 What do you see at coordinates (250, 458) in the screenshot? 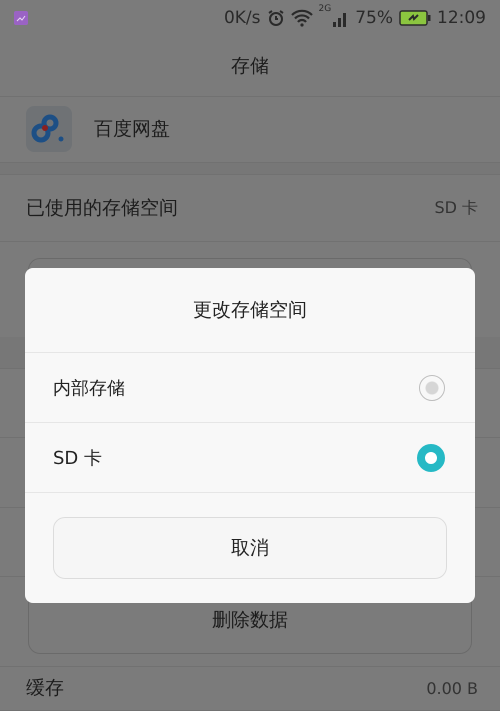
I see `storage-option: SD 卡` at bounding box center [250, 458].